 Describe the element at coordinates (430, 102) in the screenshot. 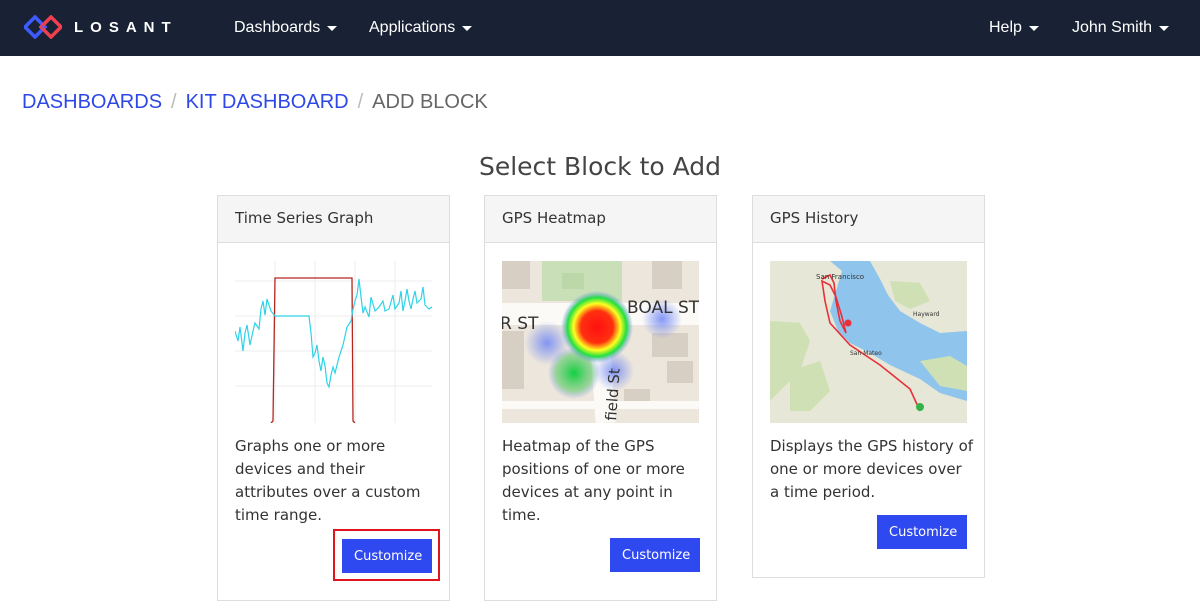

I see `breadcrumb-current: ADD BLOCK` at that location.